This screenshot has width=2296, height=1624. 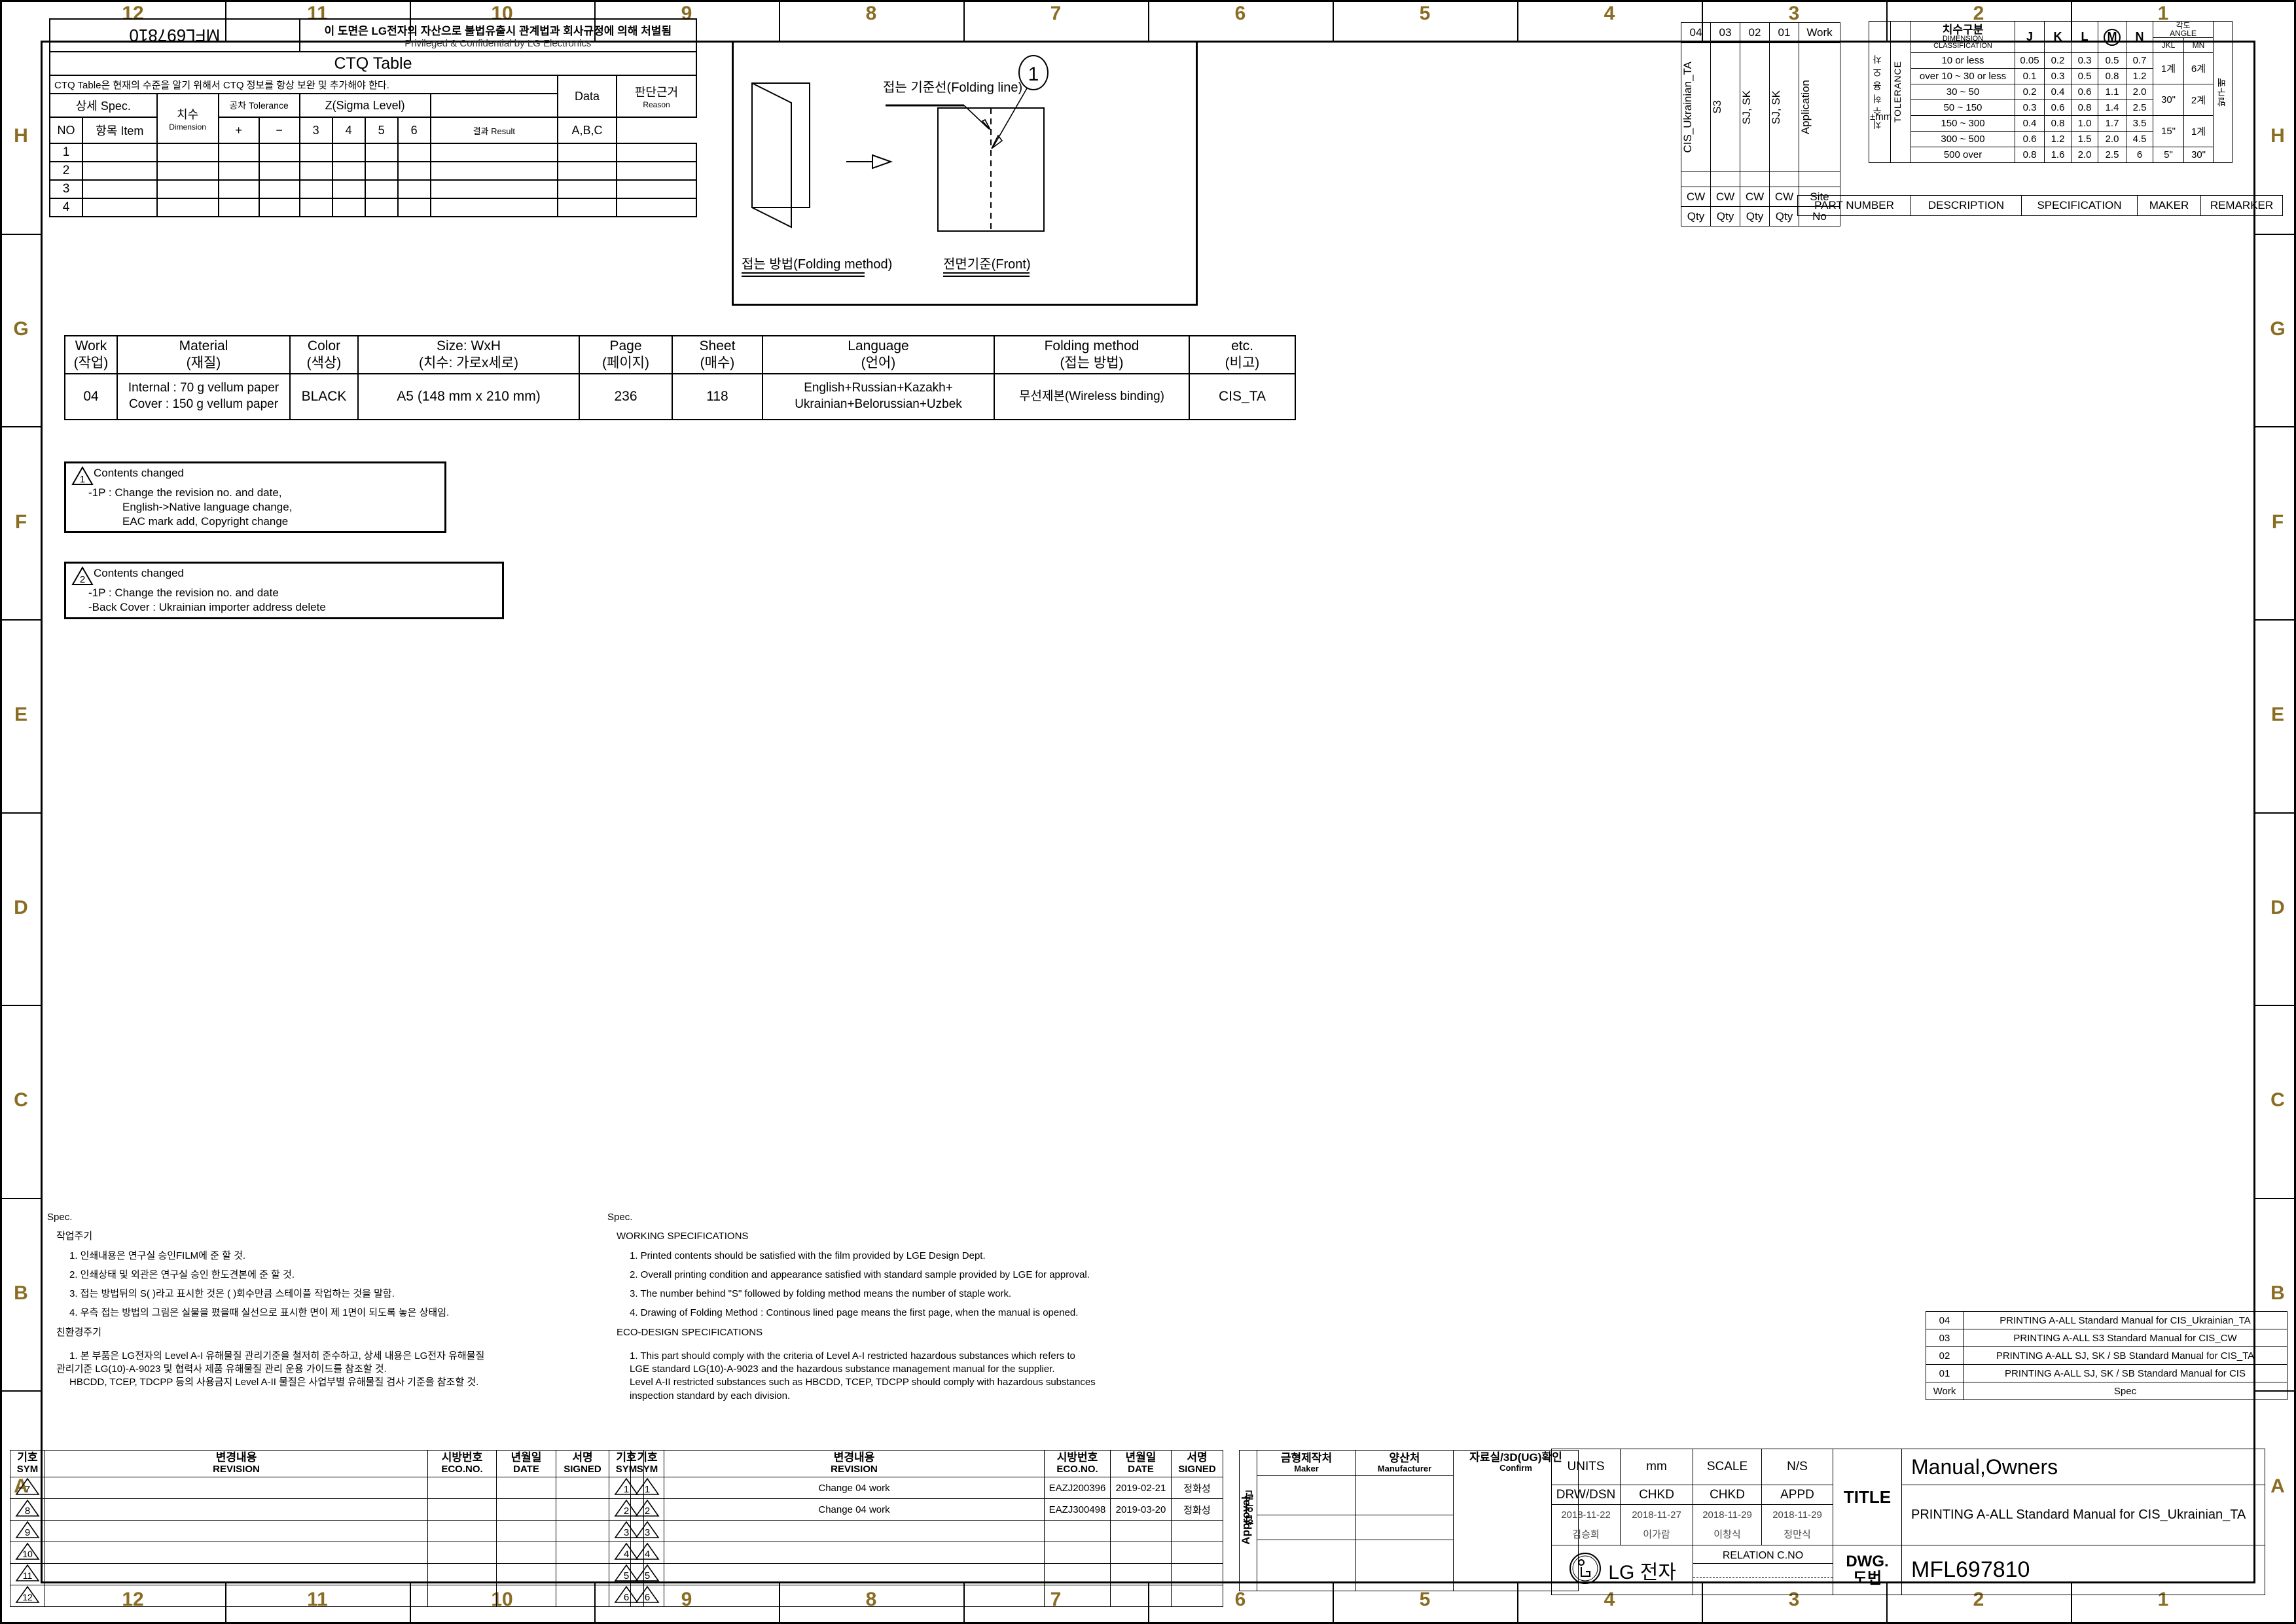 What do you see at coordinates (1077, 1509) in the screenshot?
I see `revR-eco-cell: EAZJ300498` at bounding box center [1077, 1509].